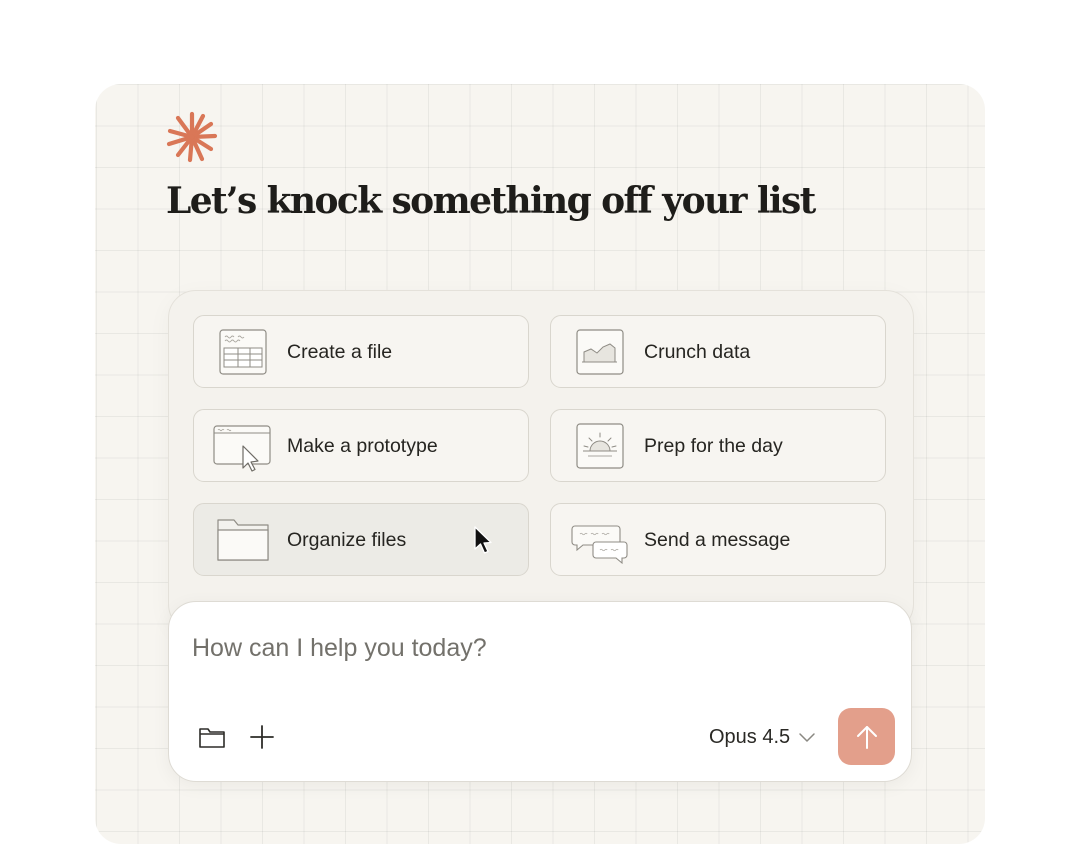 Image resolution: width=1080 pixels, height=844 pixels. What do you see at coordinates (697, 352) in the screenshot?
I see `action-label: Crunch data` at bounding box center [697, 352].